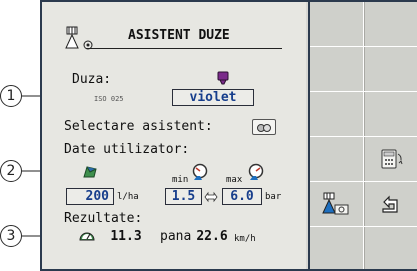  I want to click on calculator-button, so click(391, 159).